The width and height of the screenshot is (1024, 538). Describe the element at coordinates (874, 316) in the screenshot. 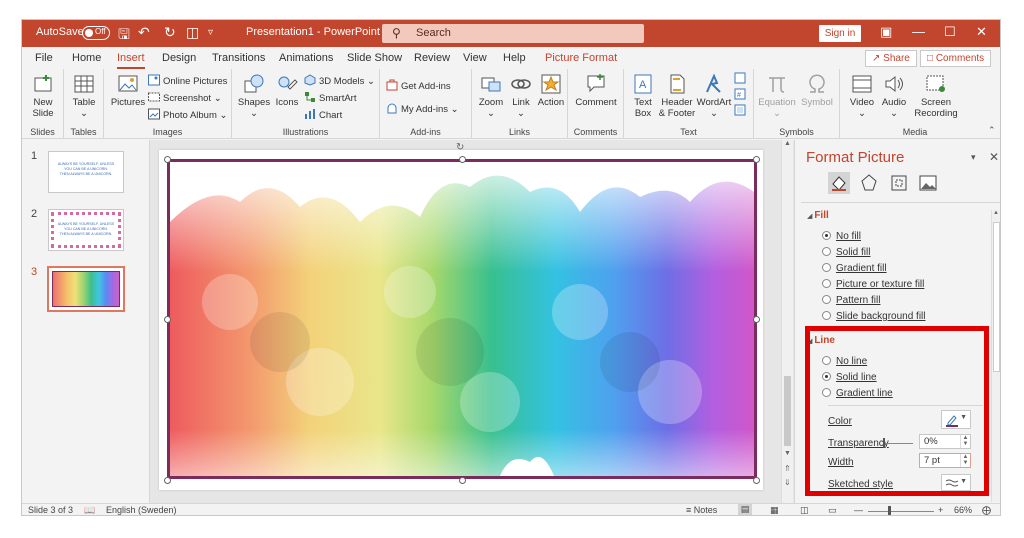

I see `fill-option-slide-background: Slide background fill` at that location.